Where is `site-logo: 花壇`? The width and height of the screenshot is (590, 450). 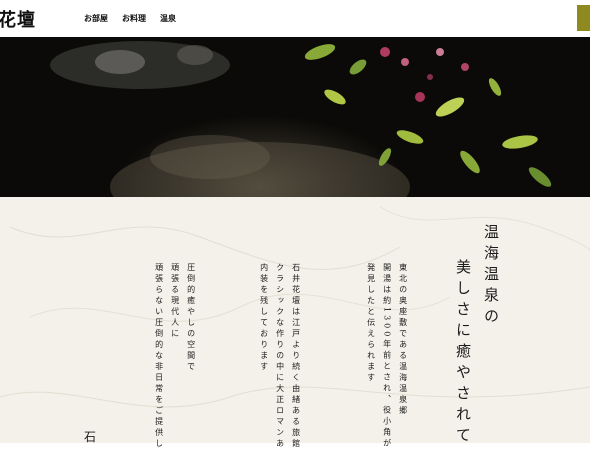 site-logo: 花壇 is located at coordinates (18, 19).